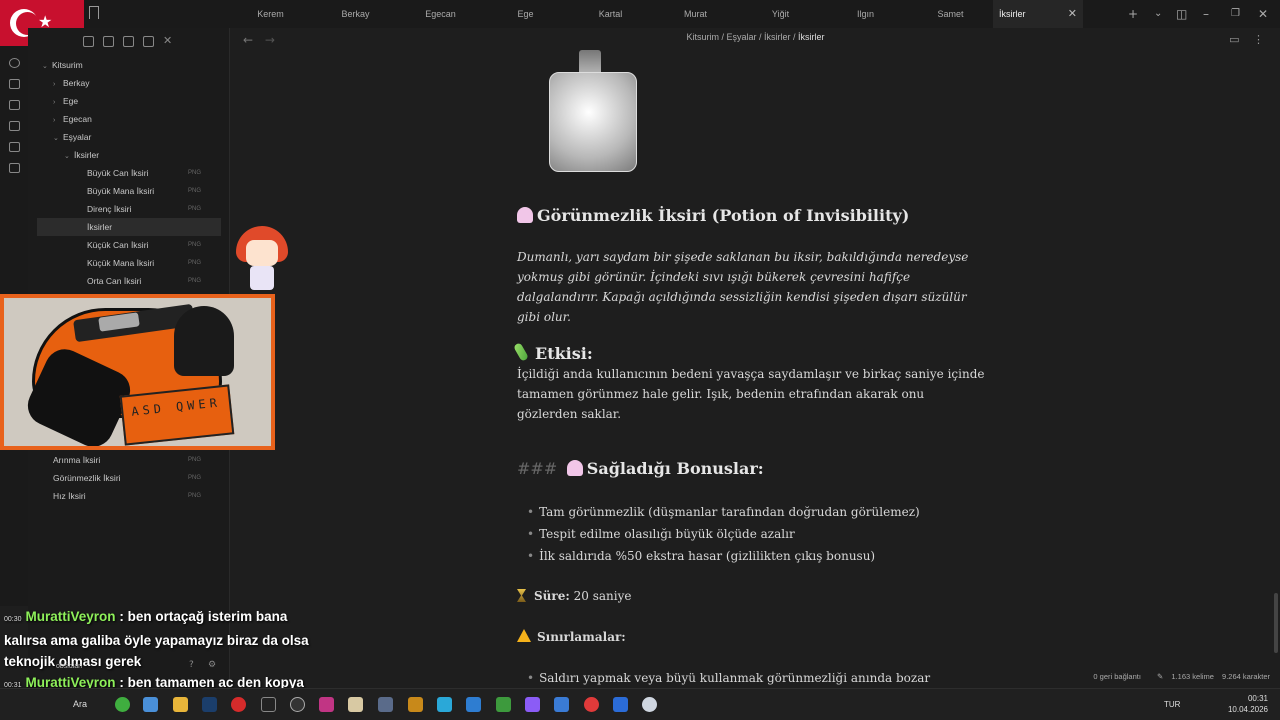  What do you see at coordinates (1160, 676) in the screenshot?
I see `edit-icon: ✎` at bounding box center [1160, 676].